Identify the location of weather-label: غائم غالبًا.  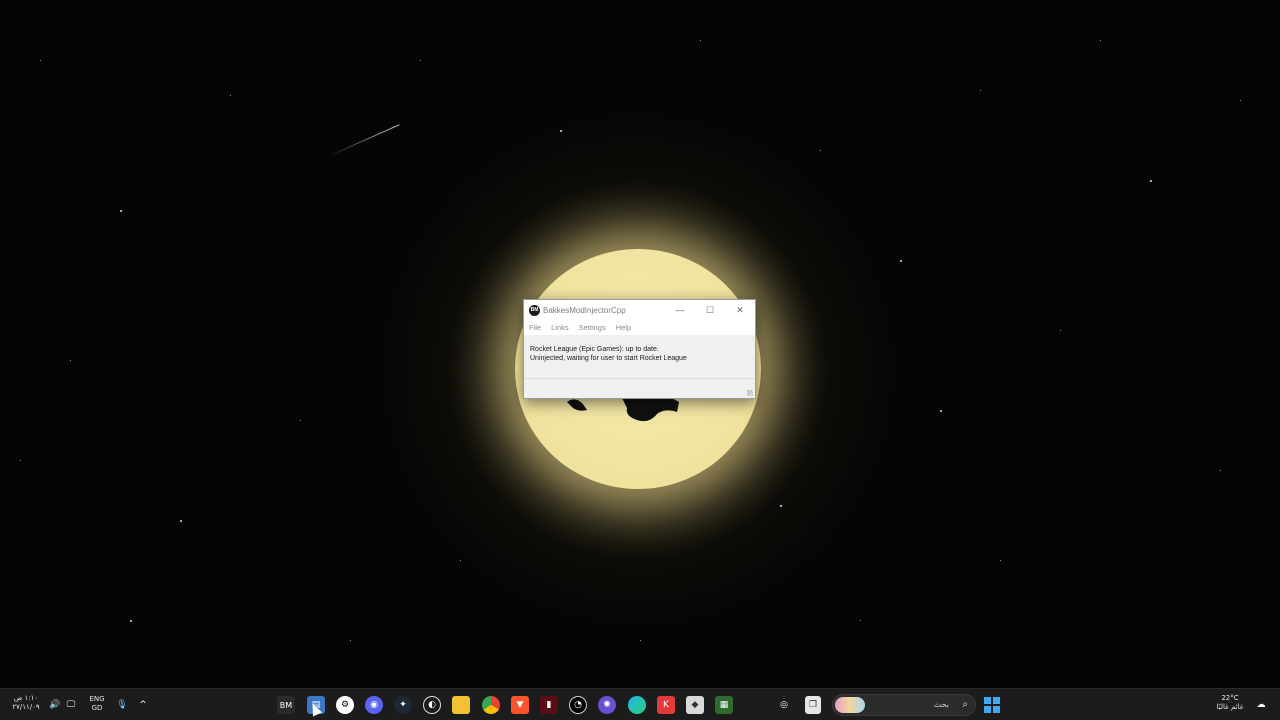
(1230, 707).